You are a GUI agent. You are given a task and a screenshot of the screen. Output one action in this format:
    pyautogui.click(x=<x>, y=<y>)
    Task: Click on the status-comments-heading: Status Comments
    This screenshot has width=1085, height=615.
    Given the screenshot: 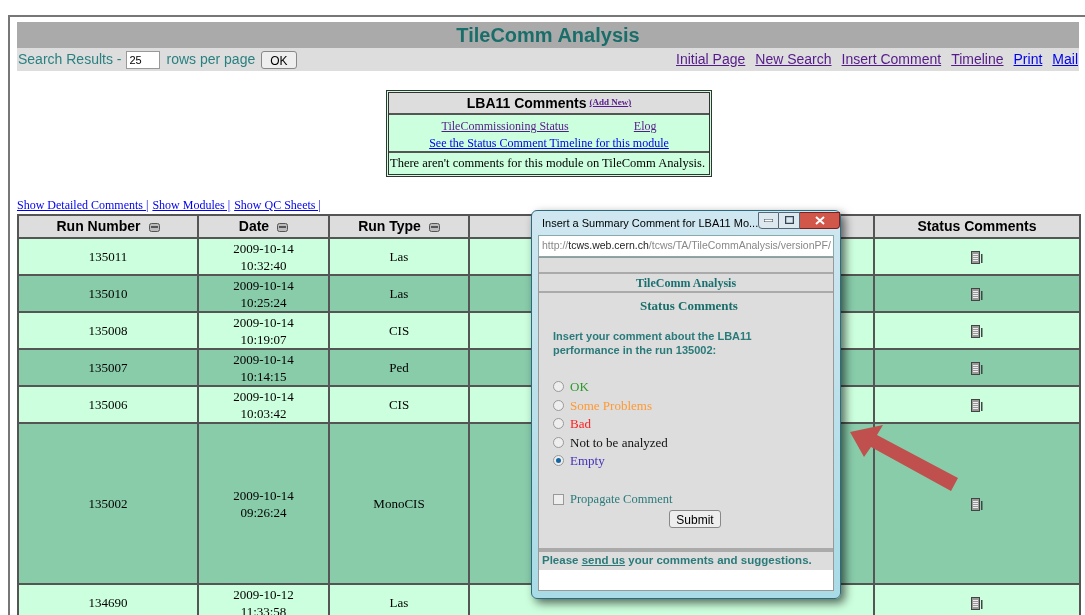 What is the action you would take?
    pyautogui.click(x=689, y=306)
    